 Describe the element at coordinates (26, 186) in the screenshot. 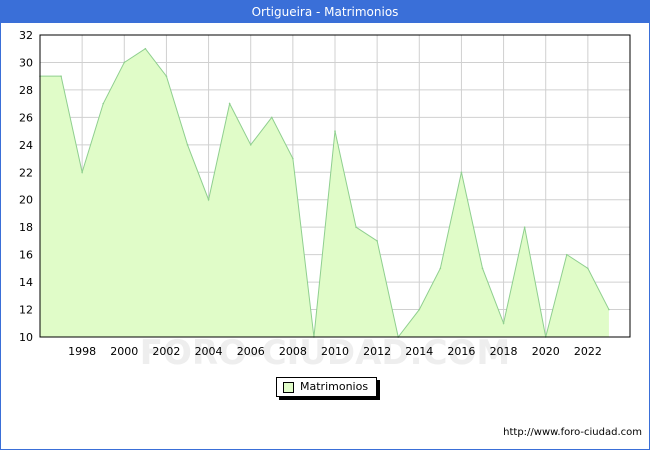

I see `y-axis-ticks: 10 12 14 16 18 20 22 24 26 28 30 32` at that location.